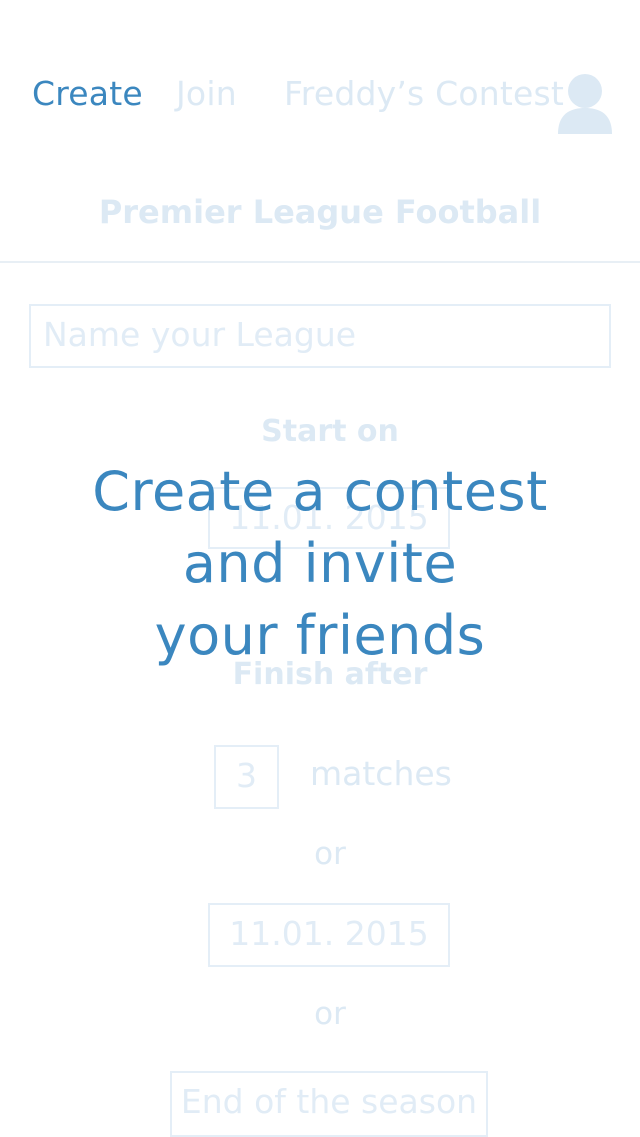 The image size is (640, 1137). I want to click on overlay-line: Create a contest, so click(320, 491).